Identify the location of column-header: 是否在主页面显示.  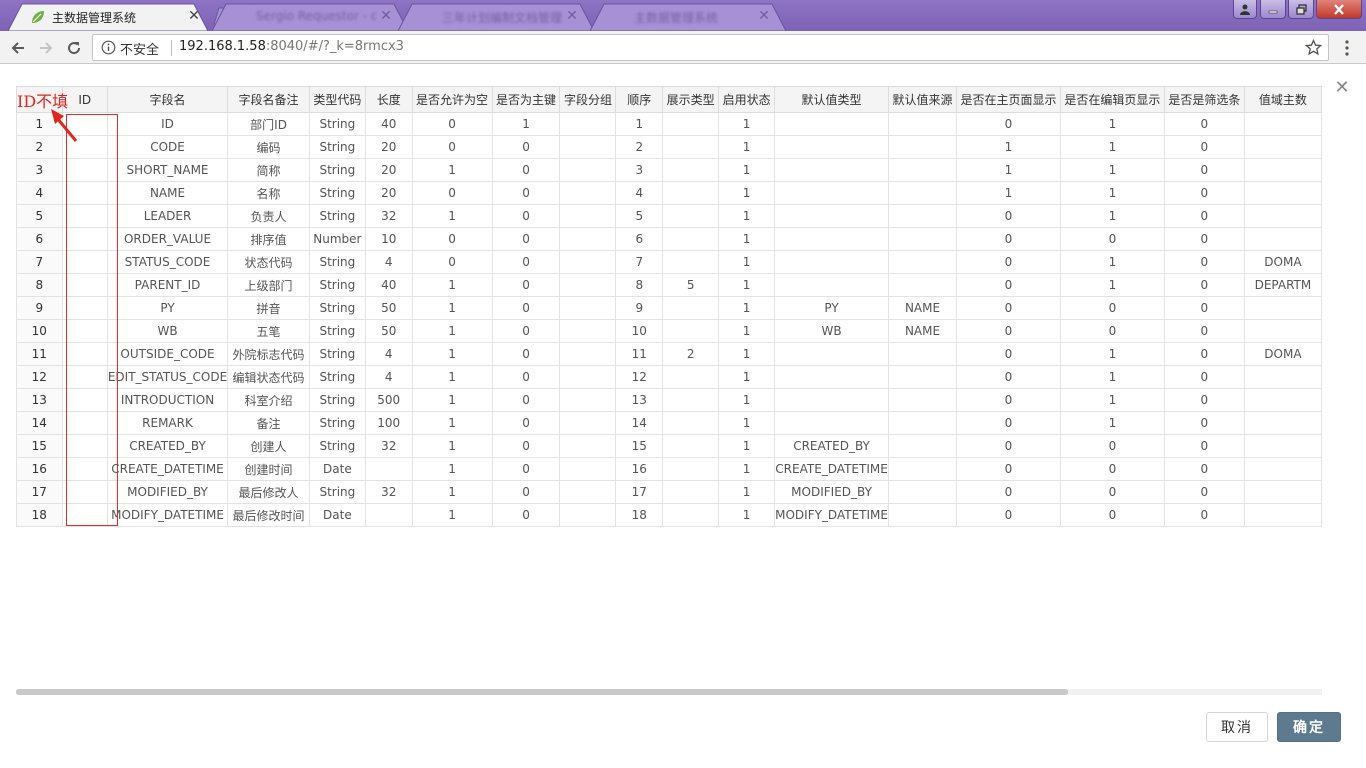
(1008, 99).